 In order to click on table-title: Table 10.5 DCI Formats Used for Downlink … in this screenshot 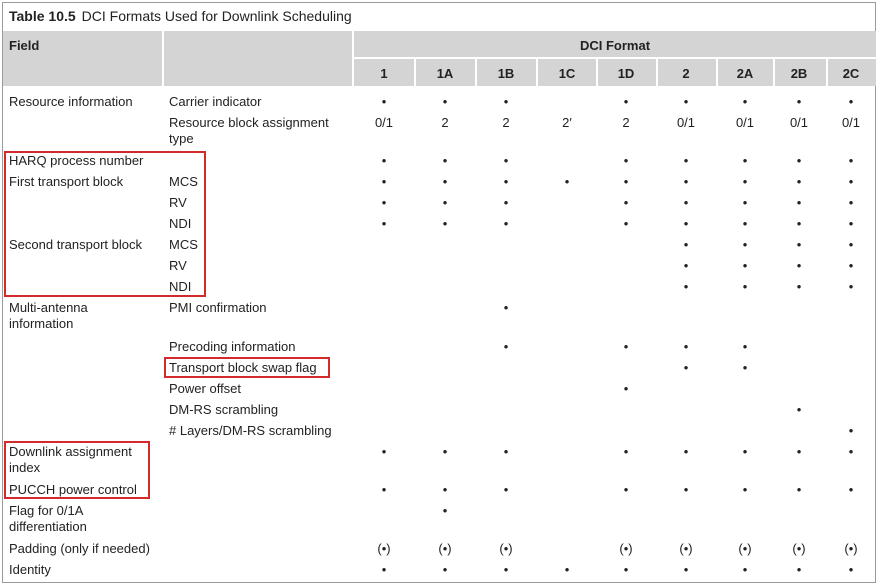, I will do `click(180, 16)`.